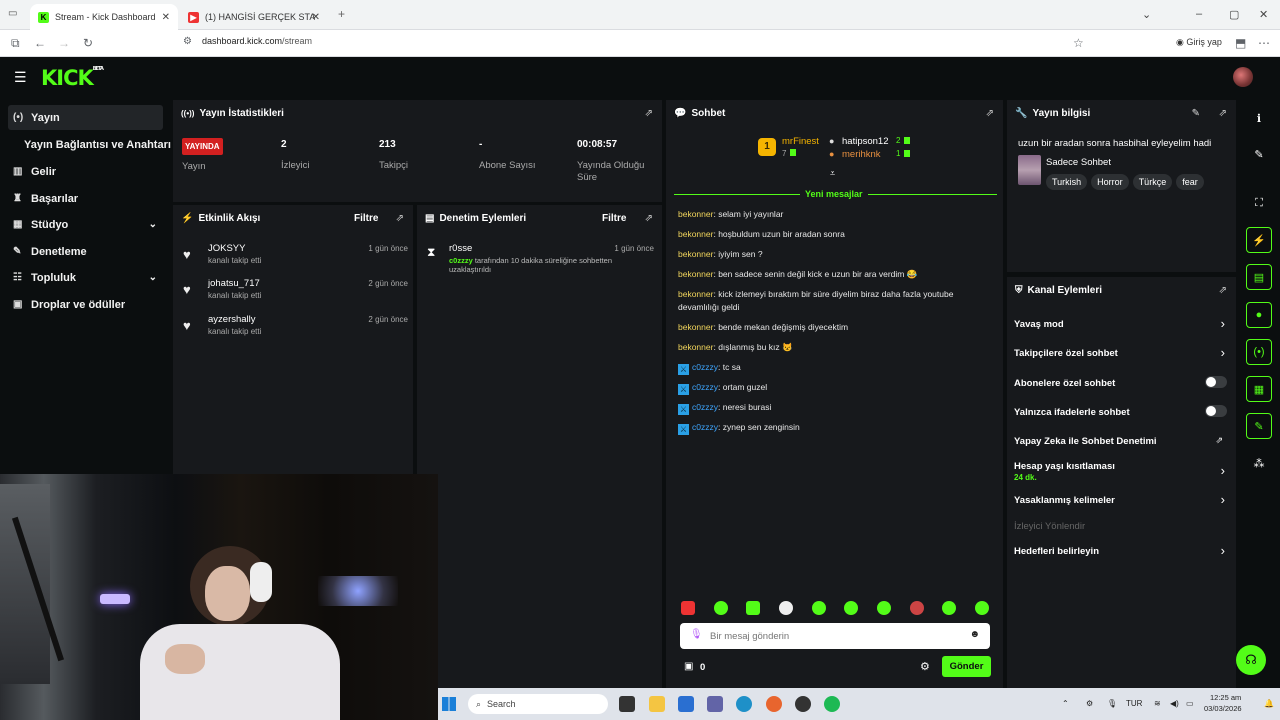 The width and height of the screenshot is (1280, 720). What do you see at coordinates (1190, 703) in the screenshot?
I see `battery-icon: ▭` at bounding box center [1190, 703].